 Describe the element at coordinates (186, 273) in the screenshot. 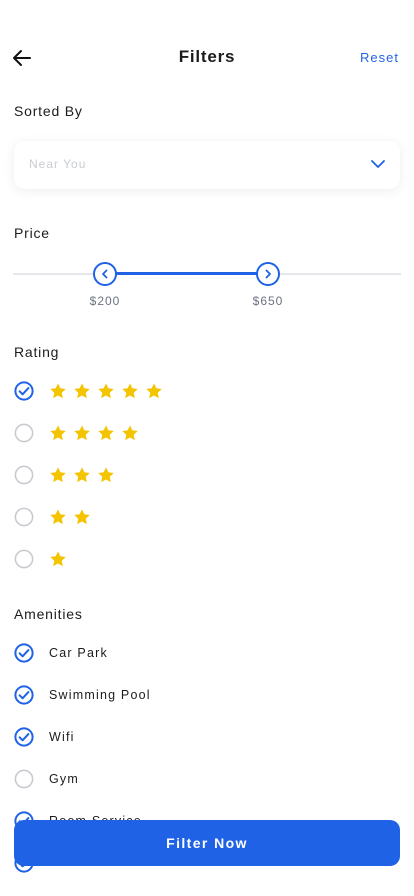

I see `slider-active-range` at that location.